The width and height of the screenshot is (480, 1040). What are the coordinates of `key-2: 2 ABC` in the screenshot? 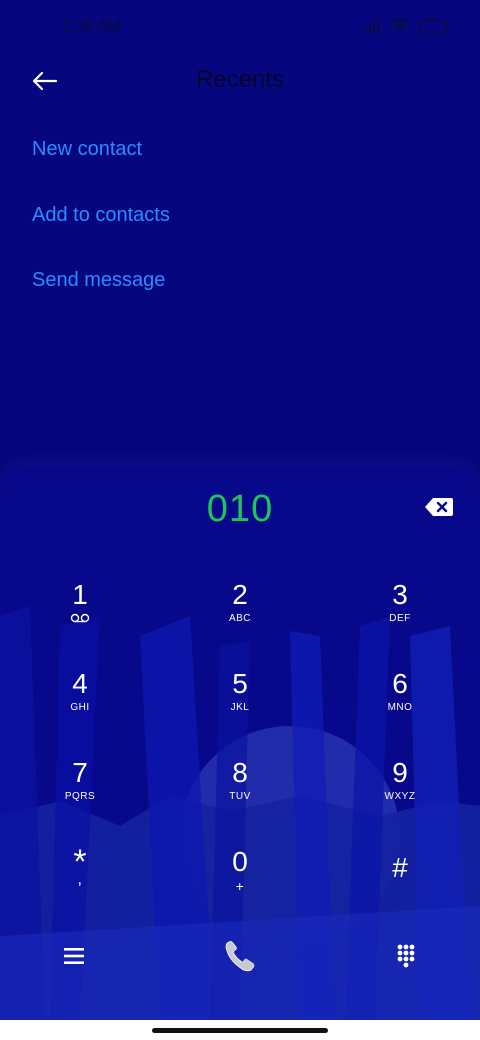 It's located at (240, 620).